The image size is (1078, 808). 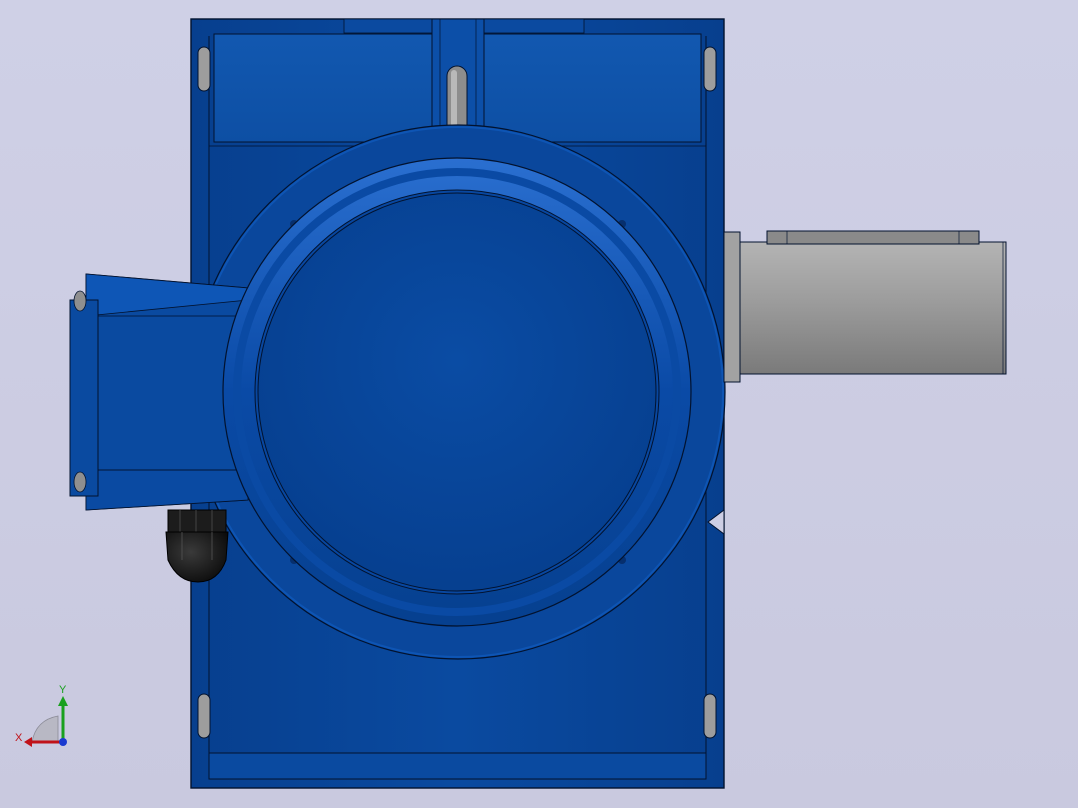 I want to click on motor-side-housing, so click(x=159, y=392).